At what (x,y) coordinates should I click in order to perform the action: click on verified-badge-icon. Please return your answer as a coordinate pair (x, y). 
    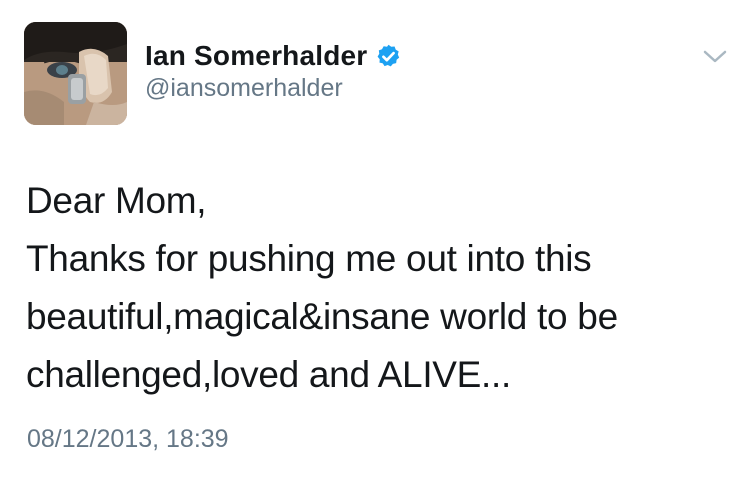
    Looking at the image, I should click on (388, 56).